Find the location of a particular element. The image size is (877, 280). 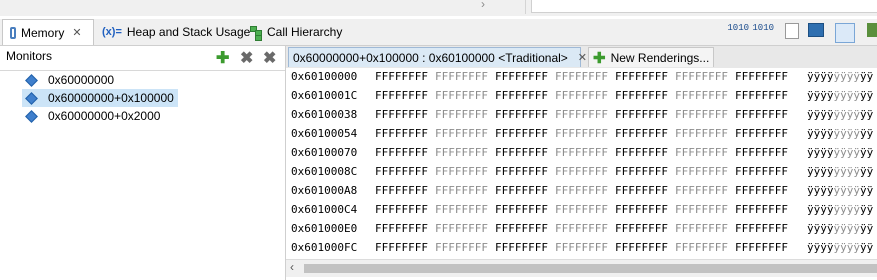

monitor-item-selected: 0x60000000+0x100000 is located at coordinates (100, 98).